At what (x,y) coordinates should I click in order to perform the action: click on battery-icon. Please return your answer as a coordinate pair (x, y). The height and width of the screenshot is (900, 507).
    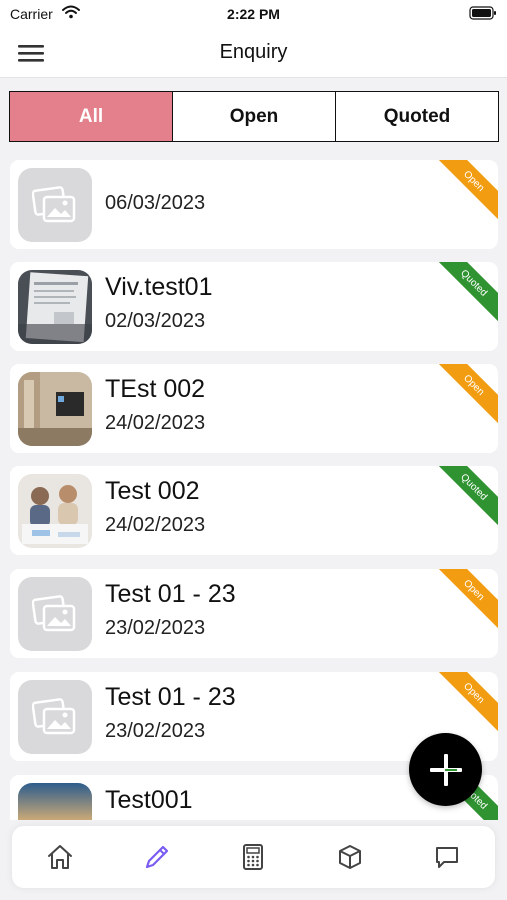
    Looking at the image, I should click on (482, 13).